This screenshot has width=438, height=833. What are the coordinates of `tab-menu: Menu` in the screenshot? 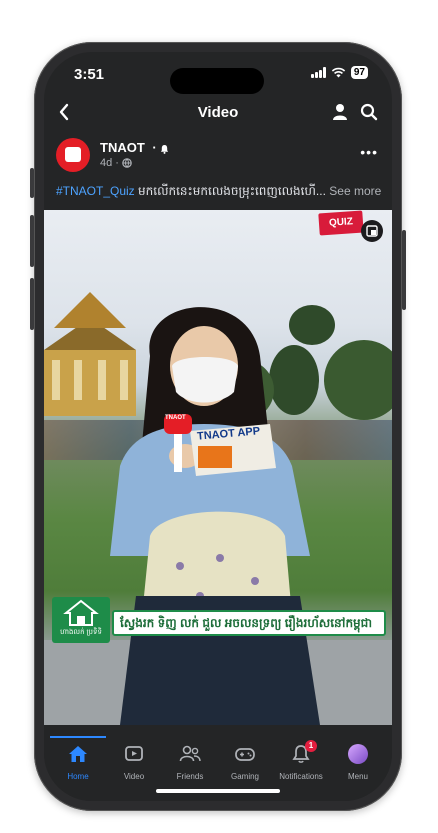 It's located at (358, 762).